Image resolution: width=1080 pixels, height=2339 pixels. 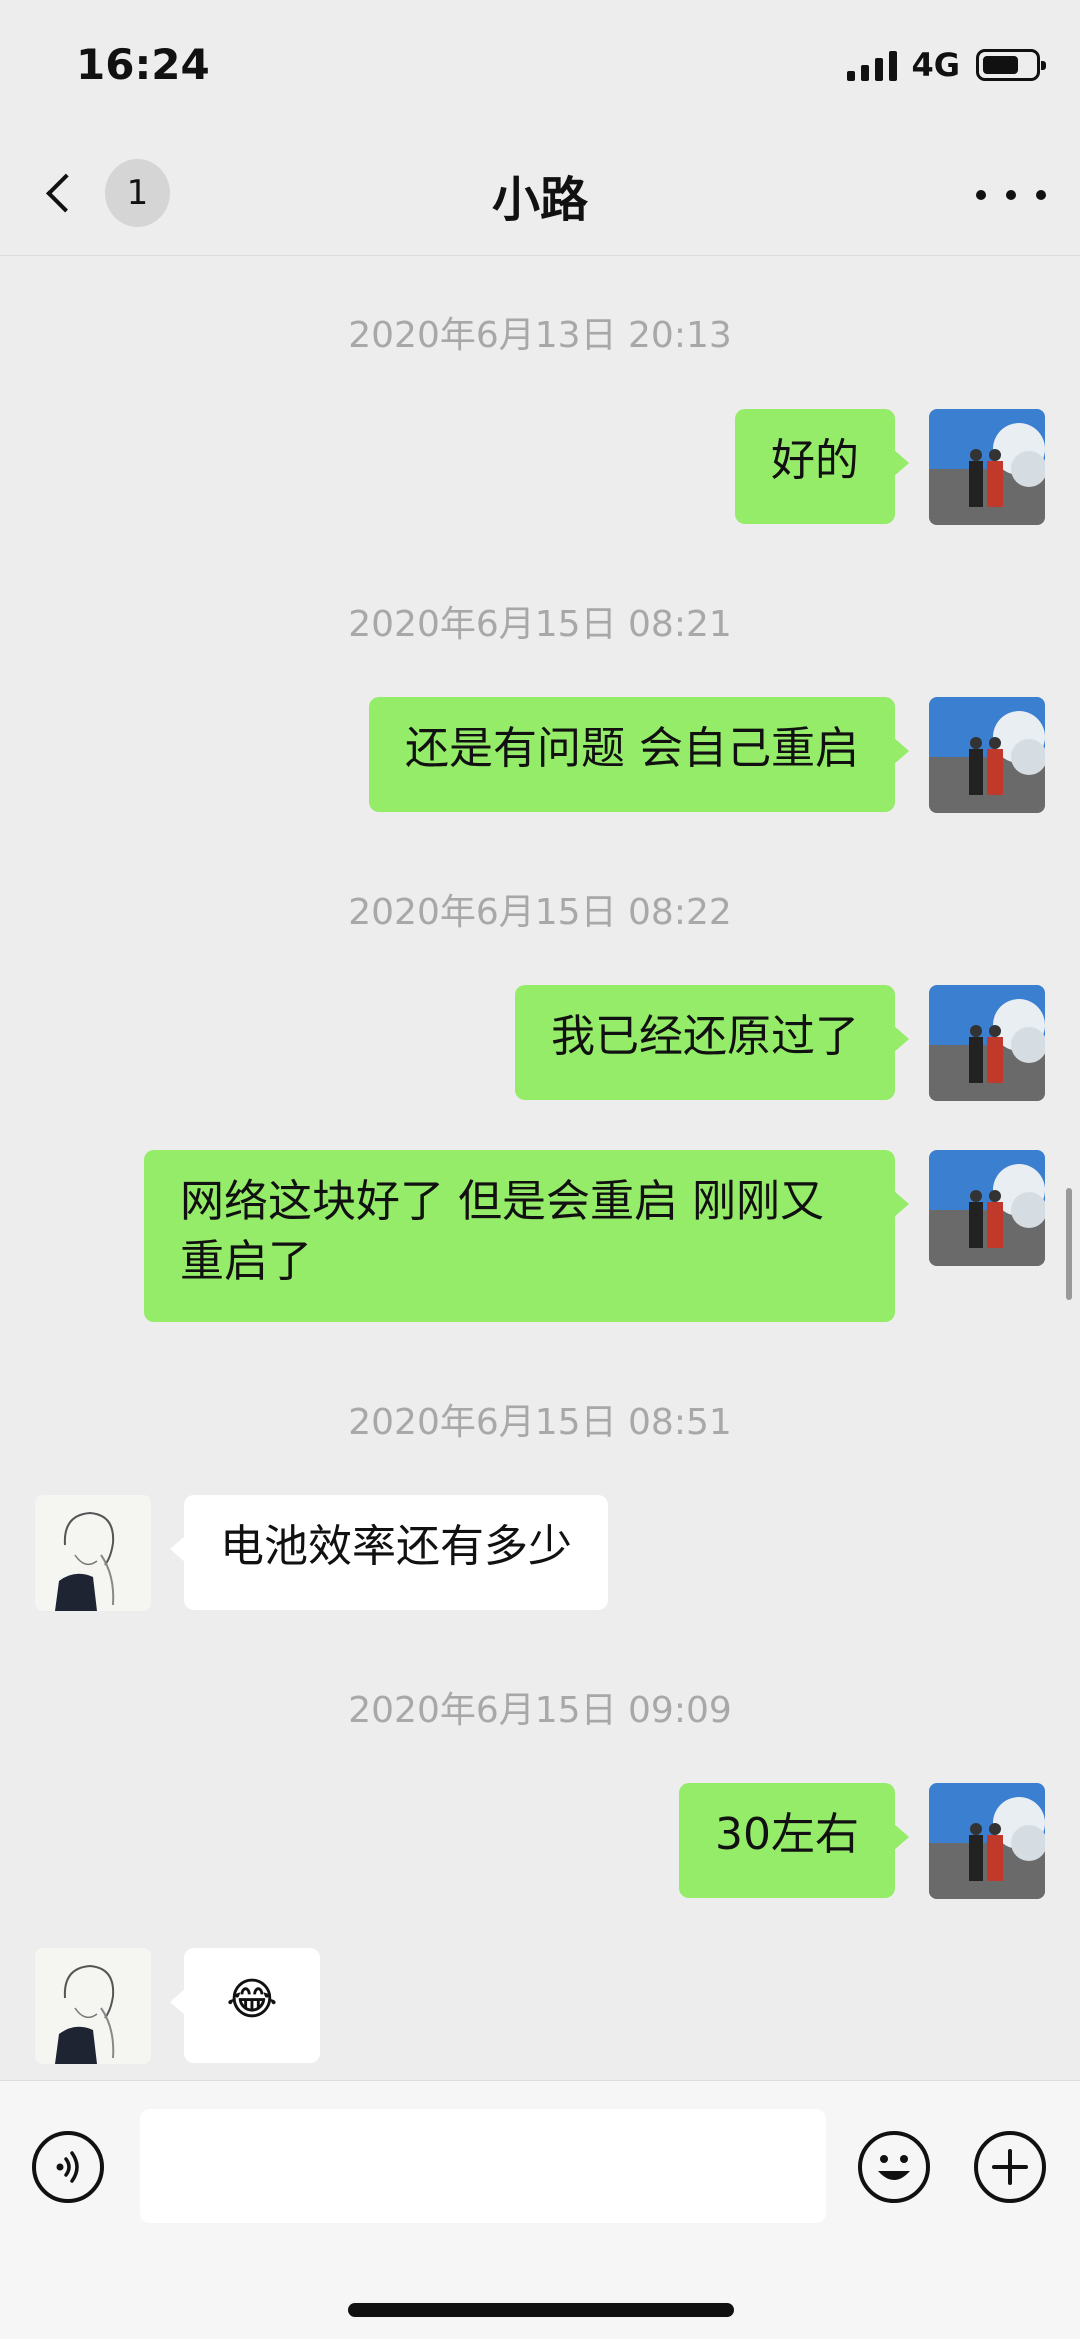 I want to click on home-indicator, so click(x=541, y=2310).